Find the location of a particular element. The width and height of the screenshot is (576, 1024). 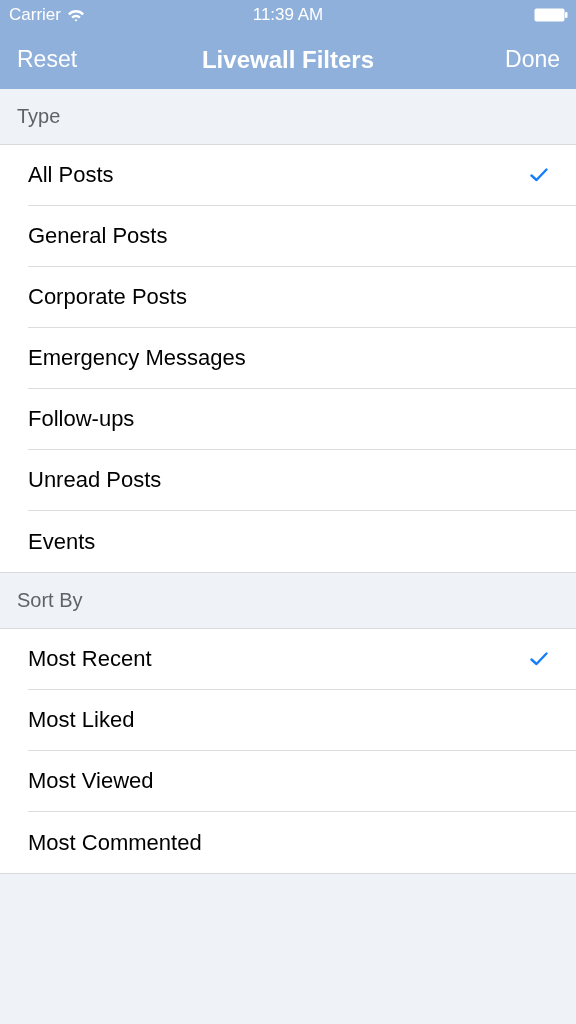

status-time: 11:39 AM is located at coordinates (288, 15).